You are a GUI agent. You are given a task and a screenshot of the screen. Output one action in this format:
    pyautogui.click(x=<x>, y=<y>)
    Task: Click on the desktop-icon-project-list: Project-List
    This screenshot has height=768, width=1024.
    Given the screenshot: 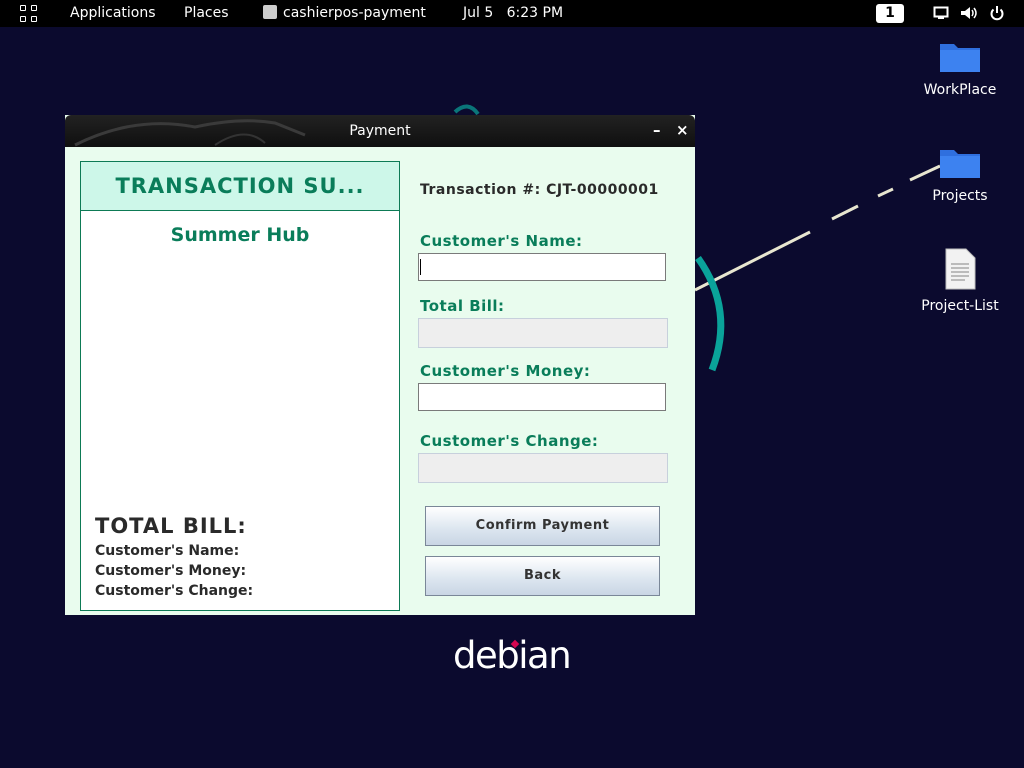 What is the action you would take?
    pyautogui.click(x=960, y=281)
    